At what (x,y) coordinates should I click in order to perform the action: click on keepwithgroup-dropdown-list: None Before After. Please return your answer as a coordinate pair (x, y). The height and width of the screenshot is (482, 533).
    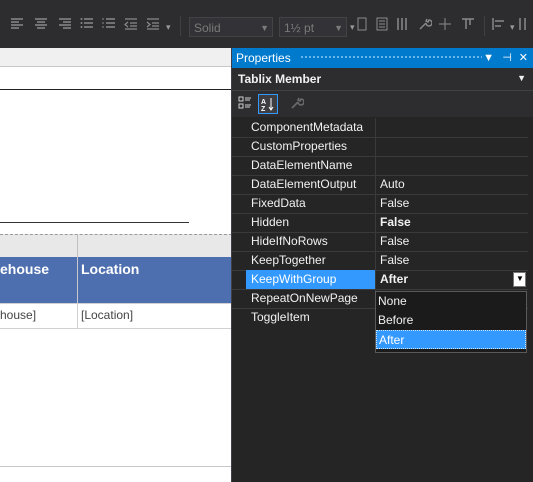
    Looking at the image, I should click on (451, 322).